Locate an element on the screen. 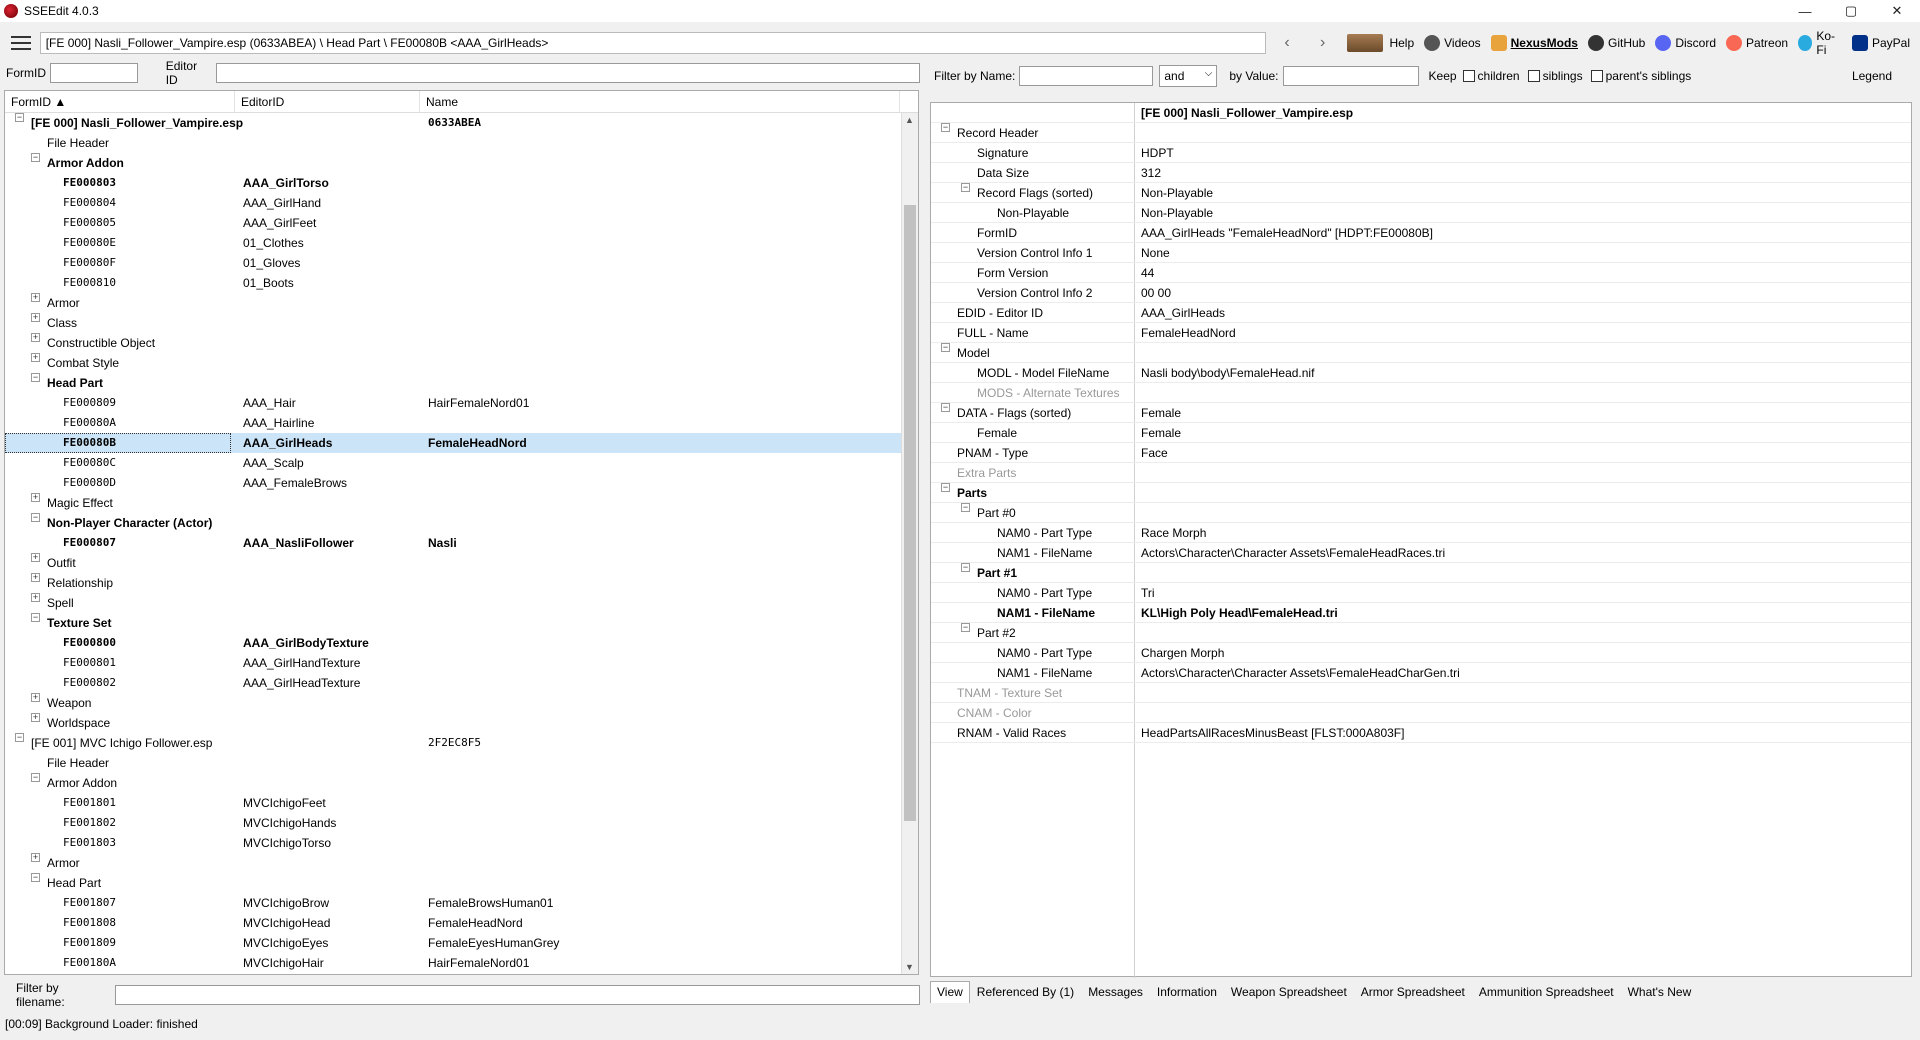 Image resolution: width=1920 pixels, height=1040 pixels. record-row: − Part #0 is located at coordinates (1421, 513).